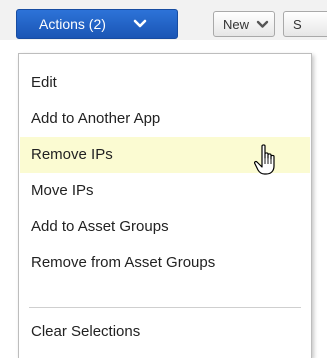 The image size is (327, 358). I want to click on toolbar: Actions (2) New S, so click(163, 20).